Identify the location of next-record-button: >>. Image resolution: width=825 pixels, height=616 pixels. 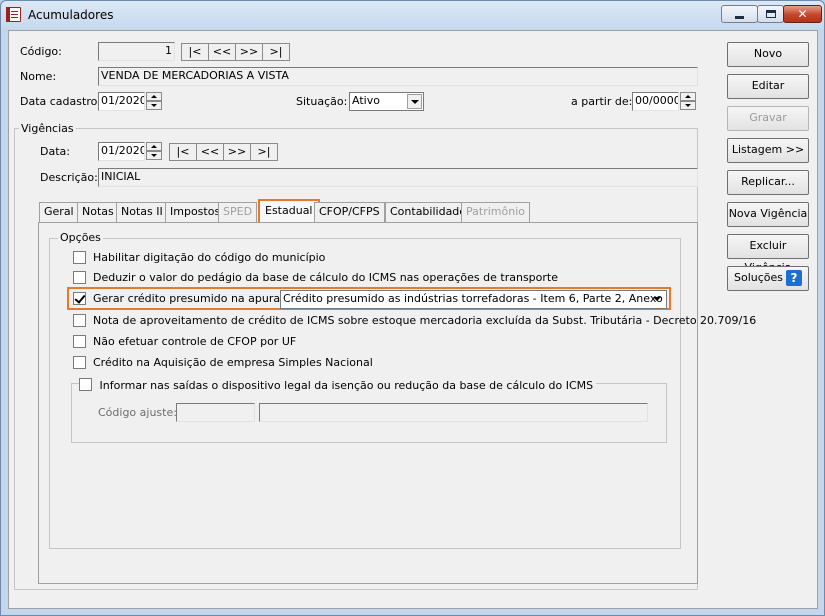
(249, 52).